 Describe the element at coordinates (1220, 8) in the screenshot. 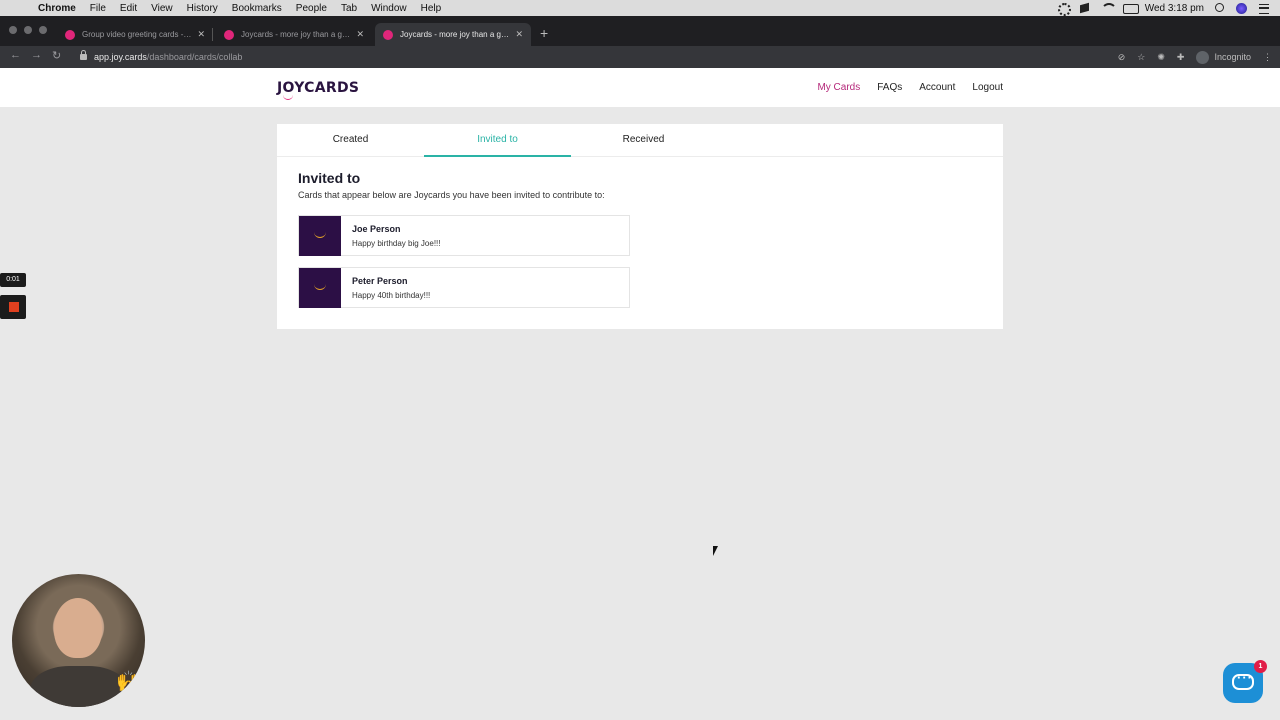

I see `spotlight-search-icon` at that location.